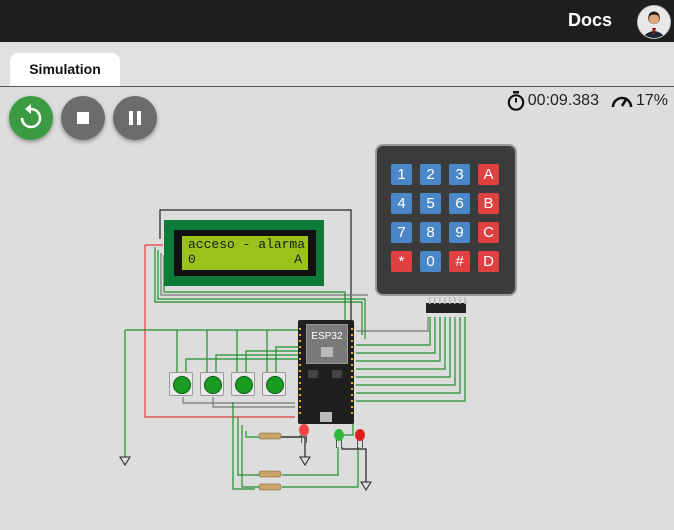 This screenshot has width=674, height=530. I want to click on keypad-key: 4, so click(401, 203).